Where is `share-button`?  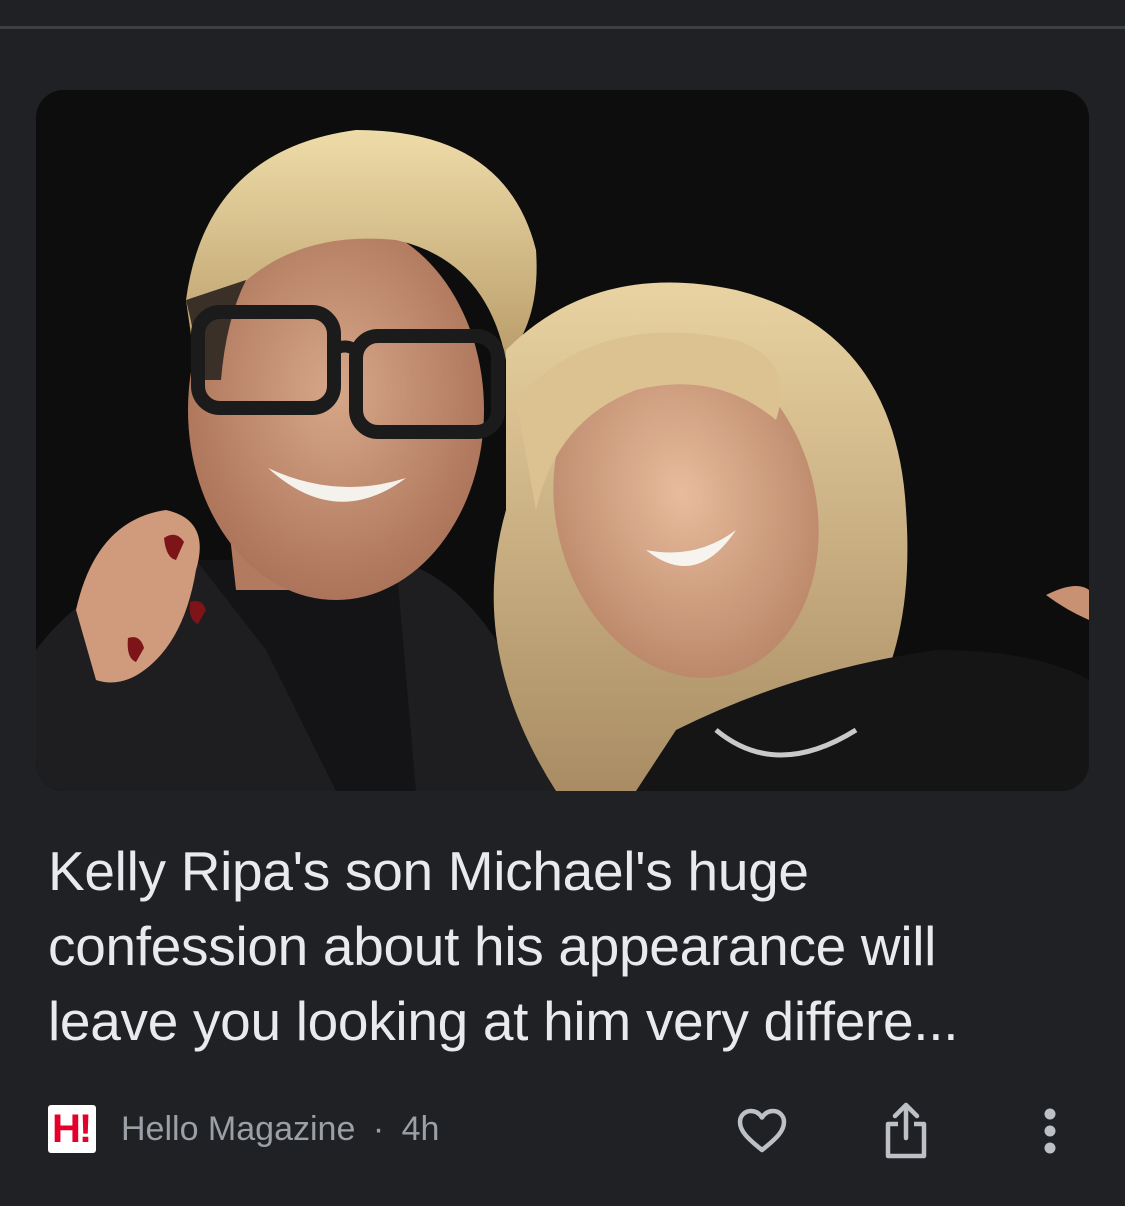
share-button is located at coordinates (906, 1131).